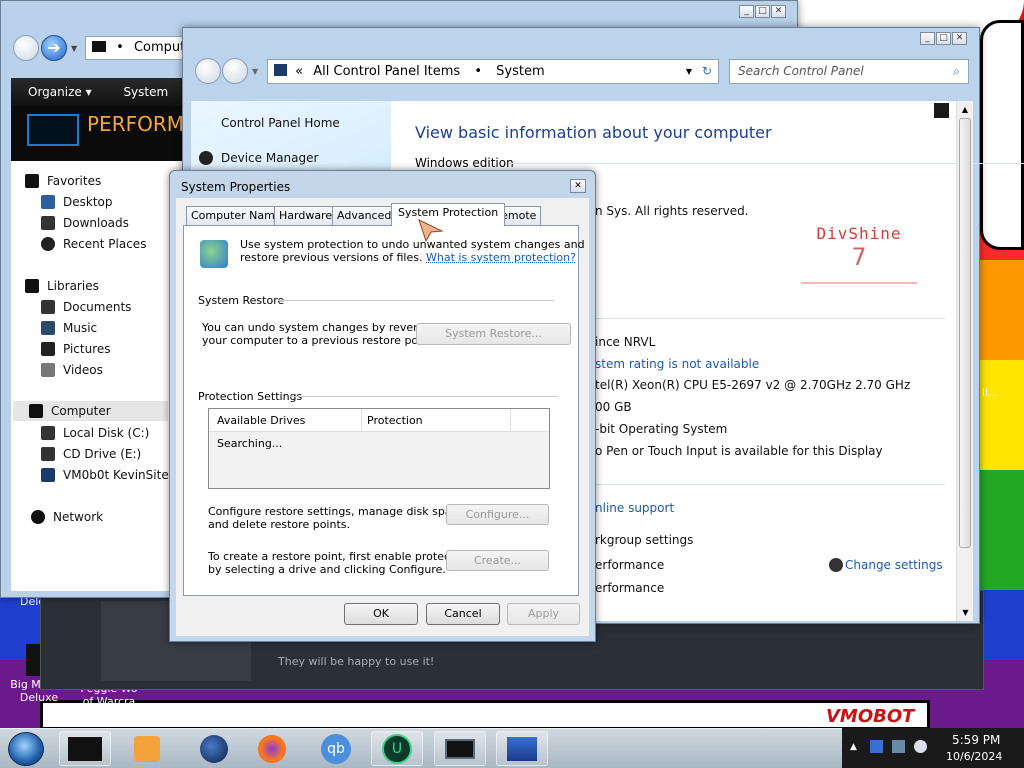  Describe the element at coordinates (299, 71) in the screenshot. I see `breadcrumb-chevrons: «` at that location.